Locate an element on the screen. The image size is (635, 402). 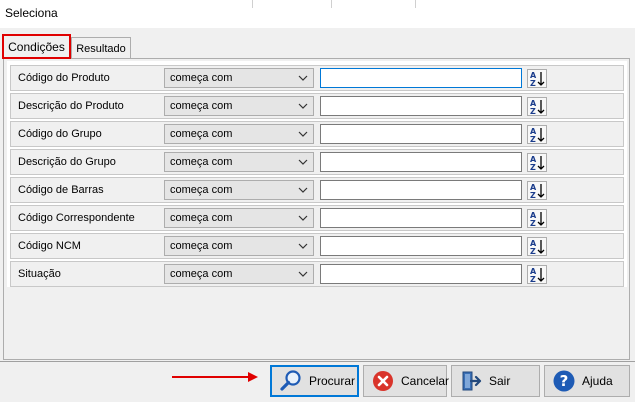
condition-label: Código Correspondente is located at coordinates (76, 218).